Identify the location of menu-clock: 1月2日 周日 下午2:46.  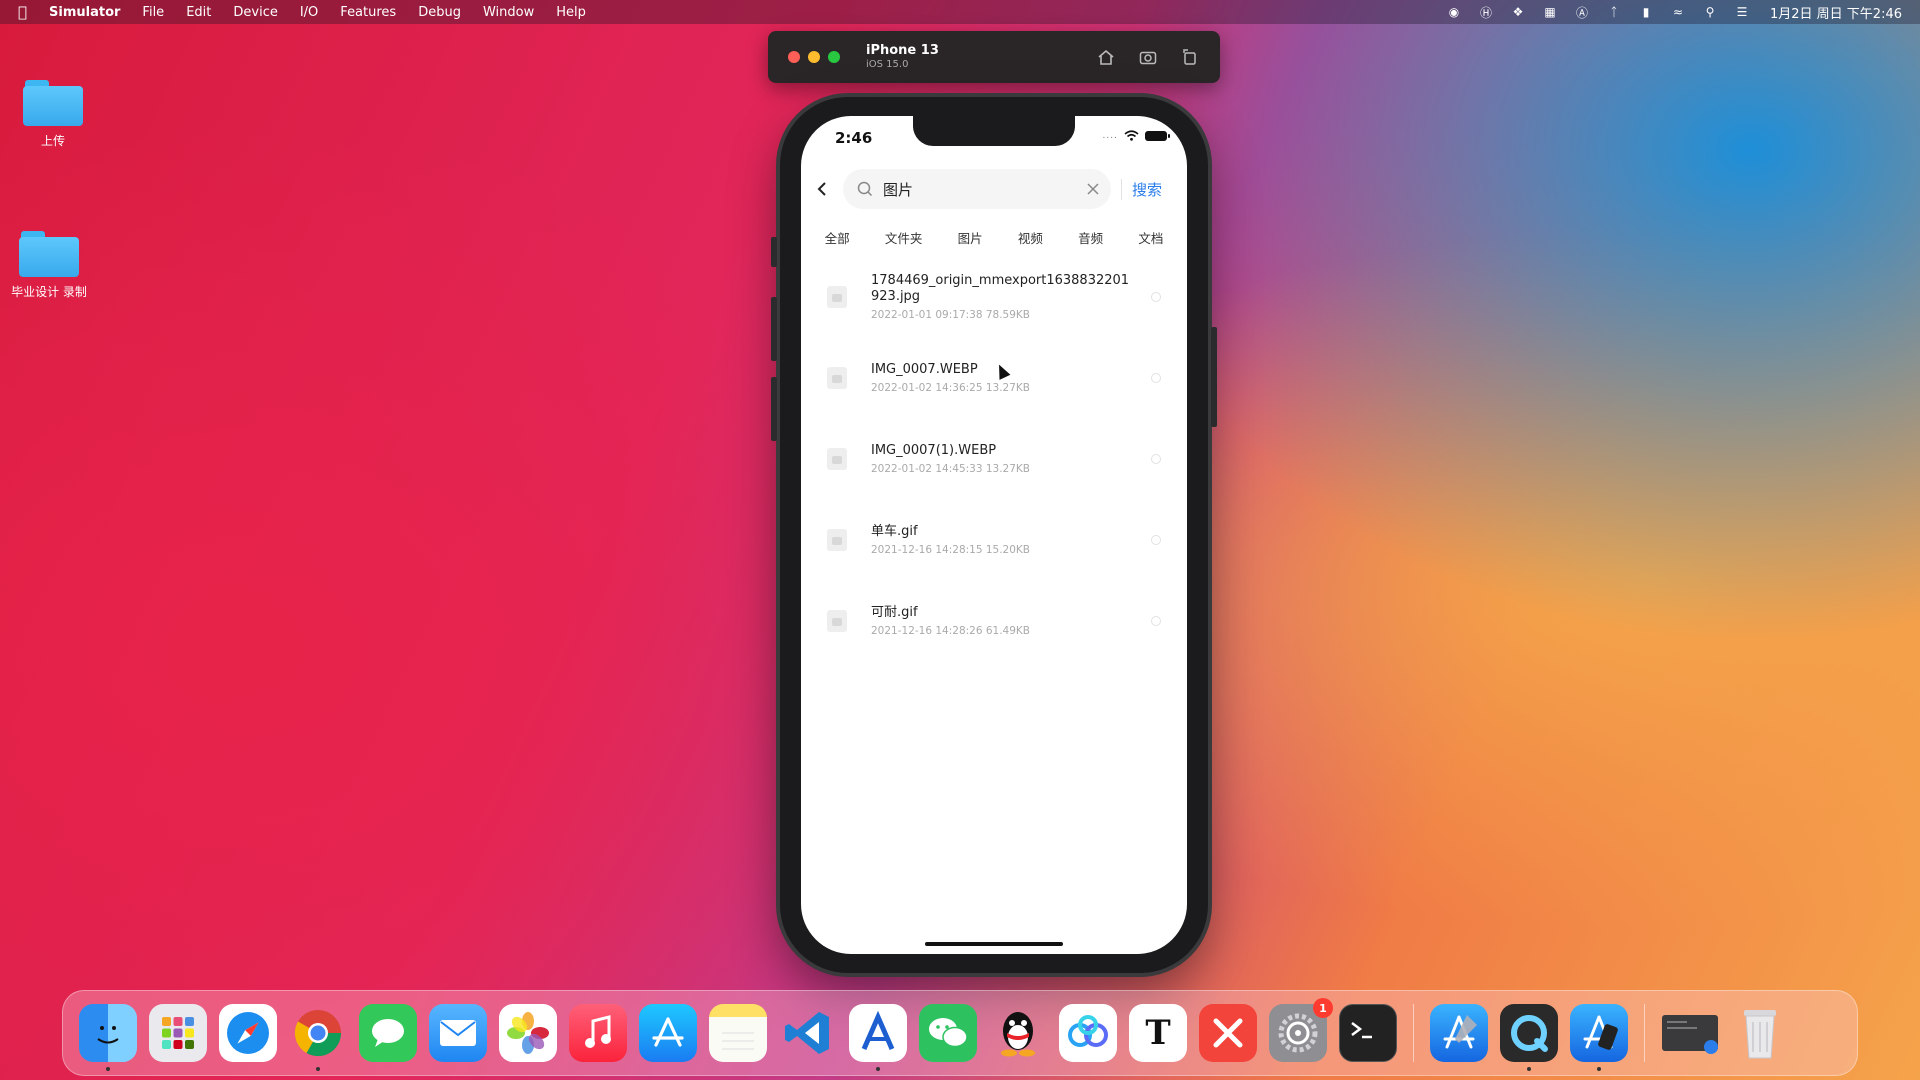
(1836, 12).